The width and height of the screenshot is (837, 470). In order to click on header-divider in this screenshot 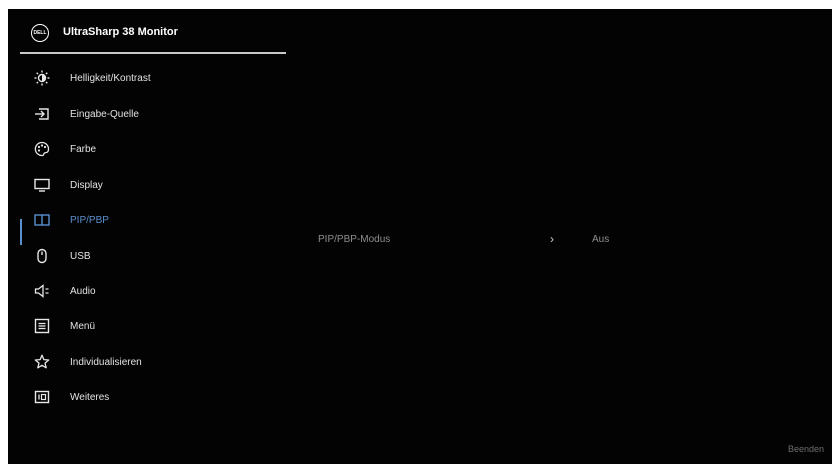, I will do `click(153, 53)`.